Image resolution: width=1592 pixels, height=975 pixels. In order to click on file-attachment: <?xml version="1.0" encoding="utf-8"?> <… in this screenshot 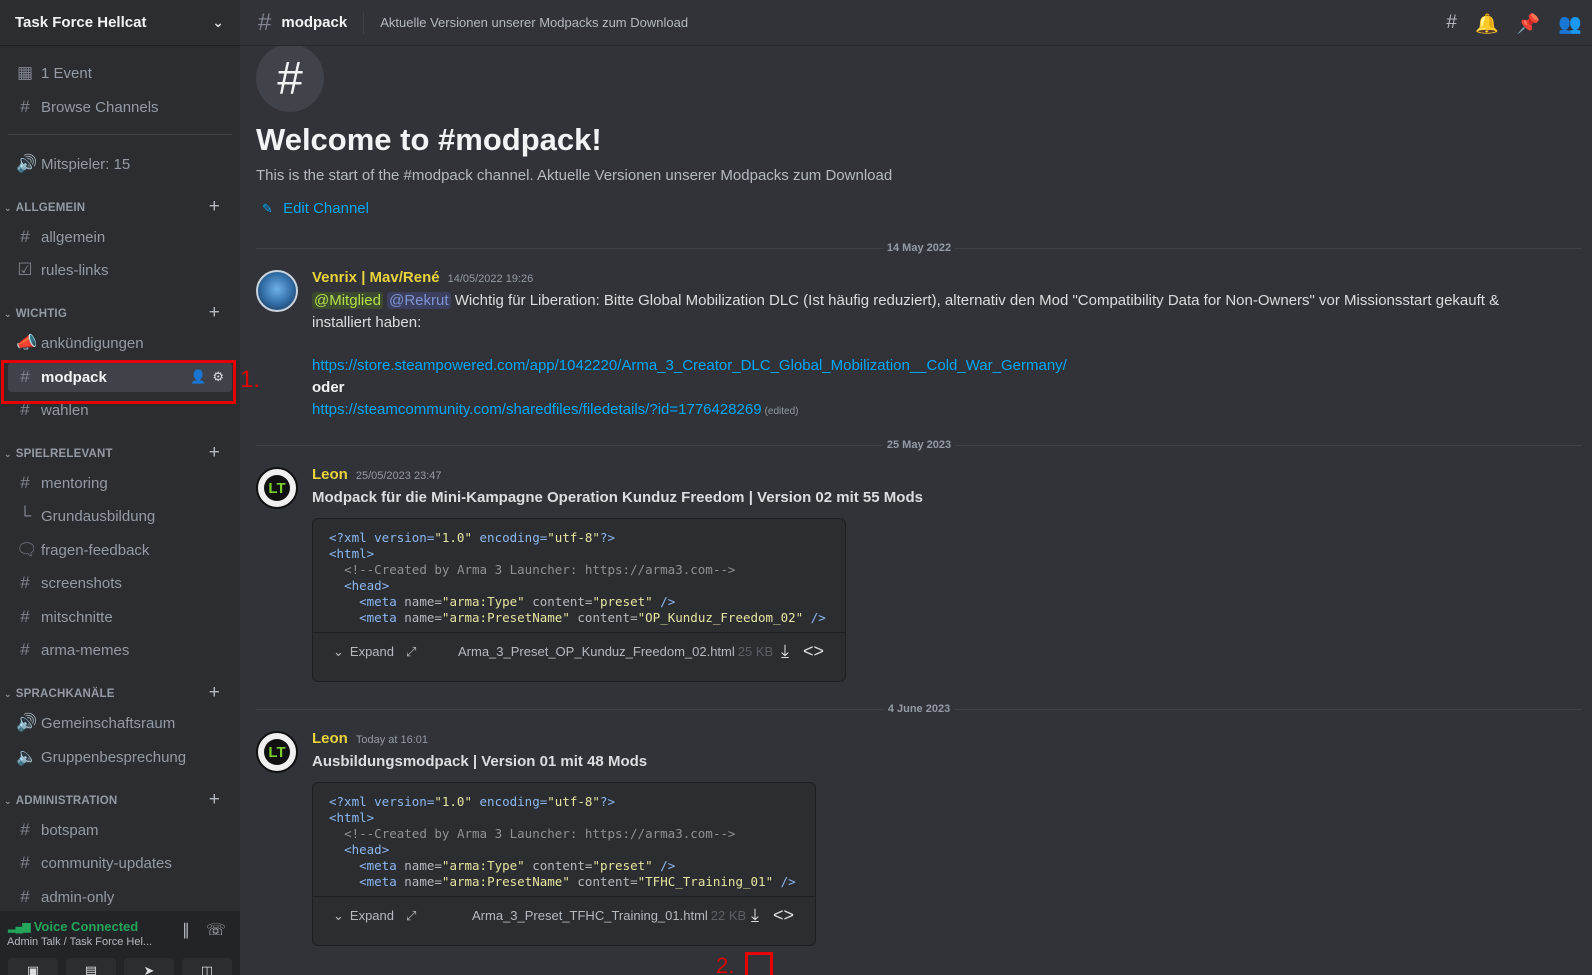, I will do `click(579, 600)`.